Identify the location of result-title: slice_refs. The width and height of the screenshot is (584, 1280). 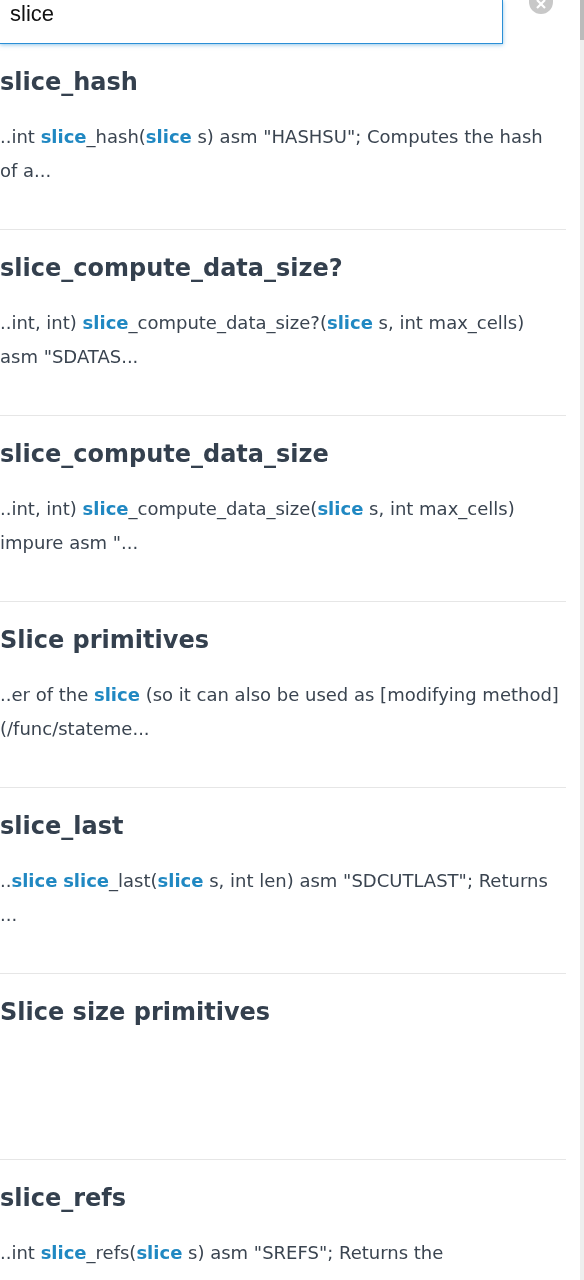
(283, 1198).